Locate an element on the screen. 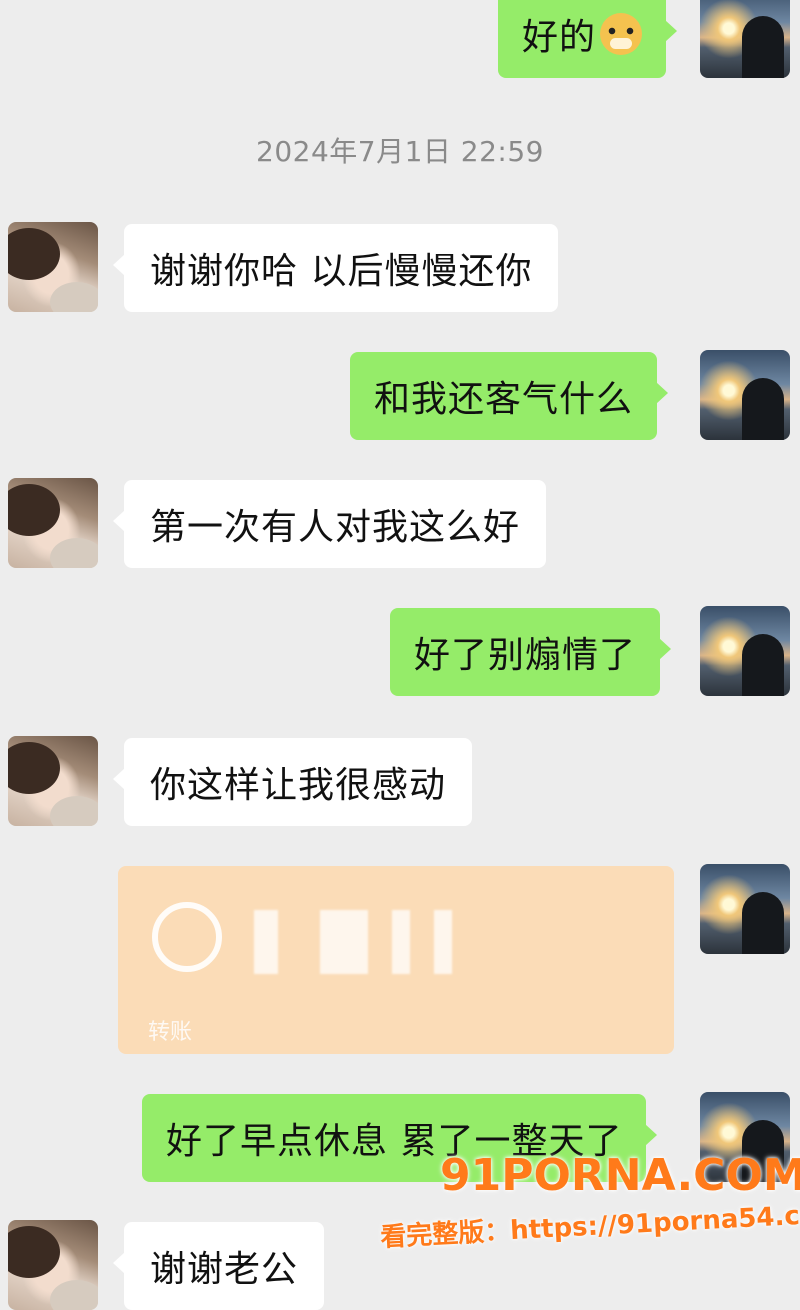  message-text: 谢谢你哈 以后慢慢还你 is located at coordinates (341, 271).